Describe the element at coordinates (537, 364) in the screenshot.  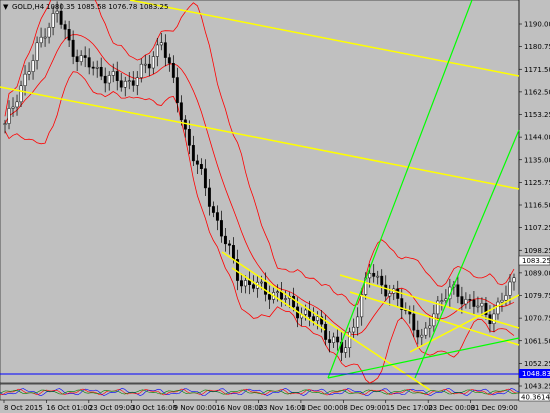
I see `price-label: 1052.25` at that location.